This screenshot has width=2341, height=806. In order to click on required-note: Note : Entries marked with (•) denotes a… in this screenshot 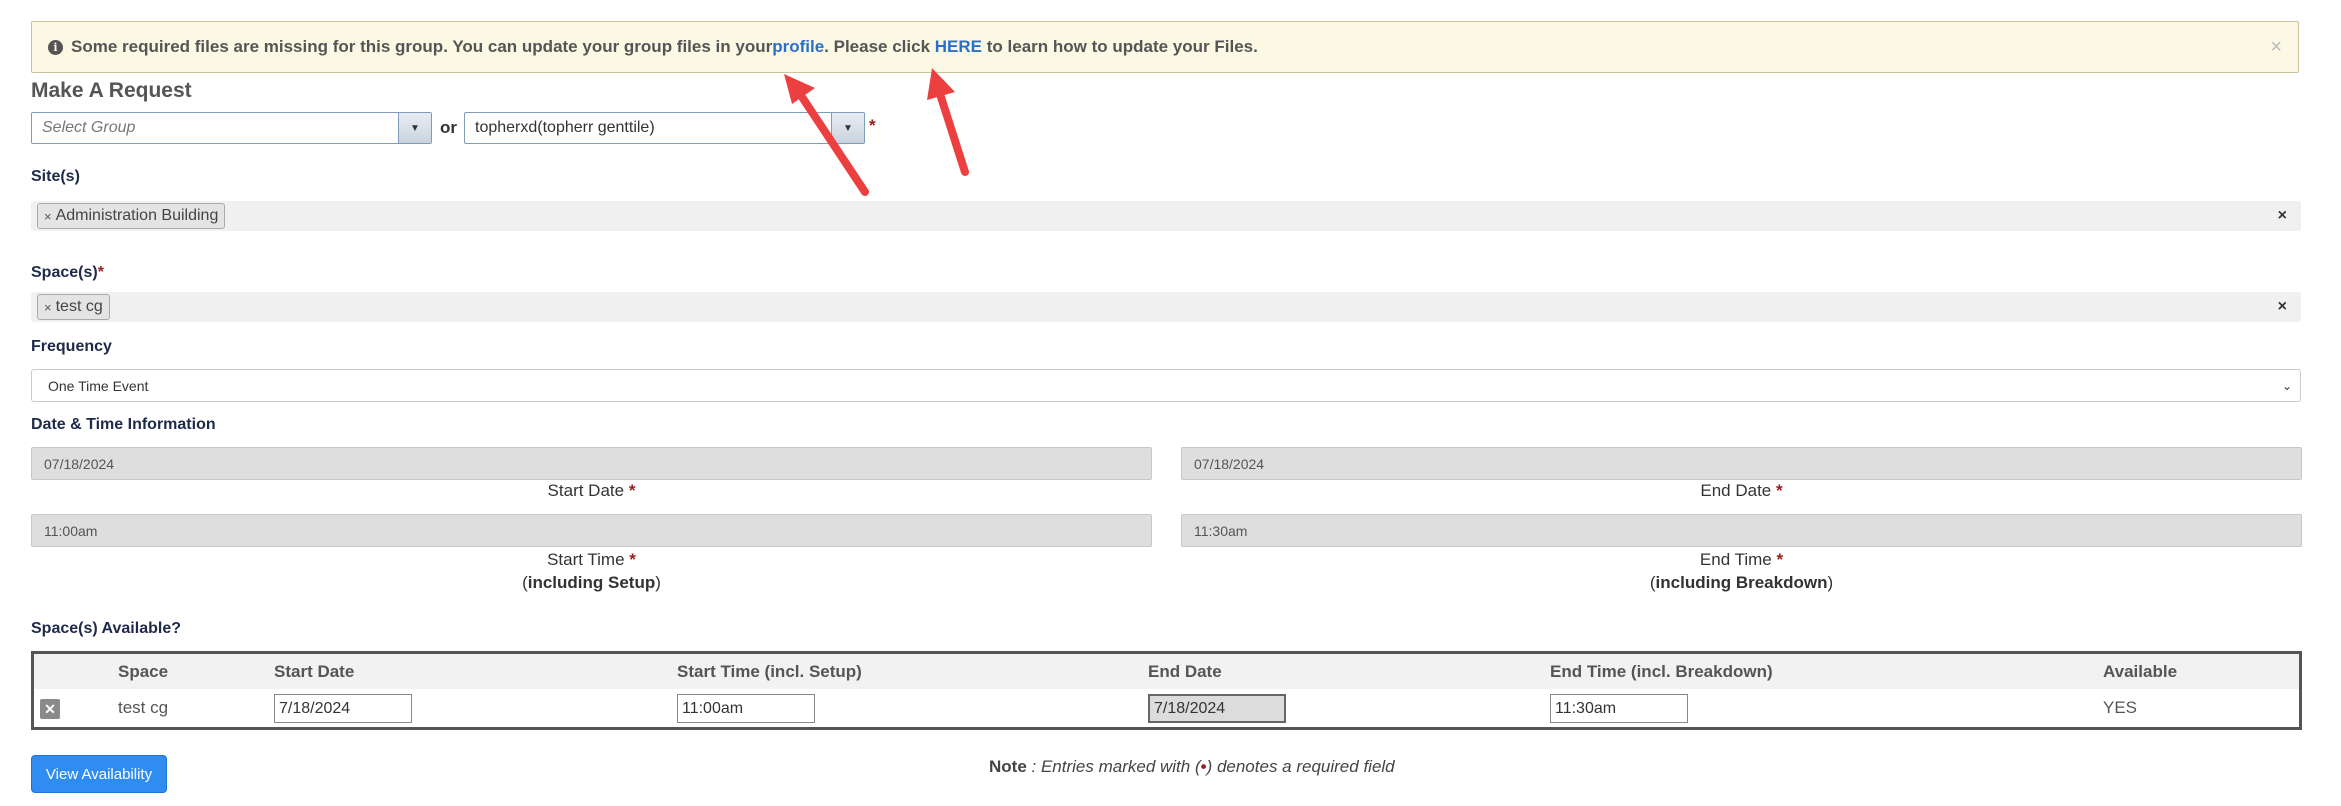, I will do `click(1192, 767)`.